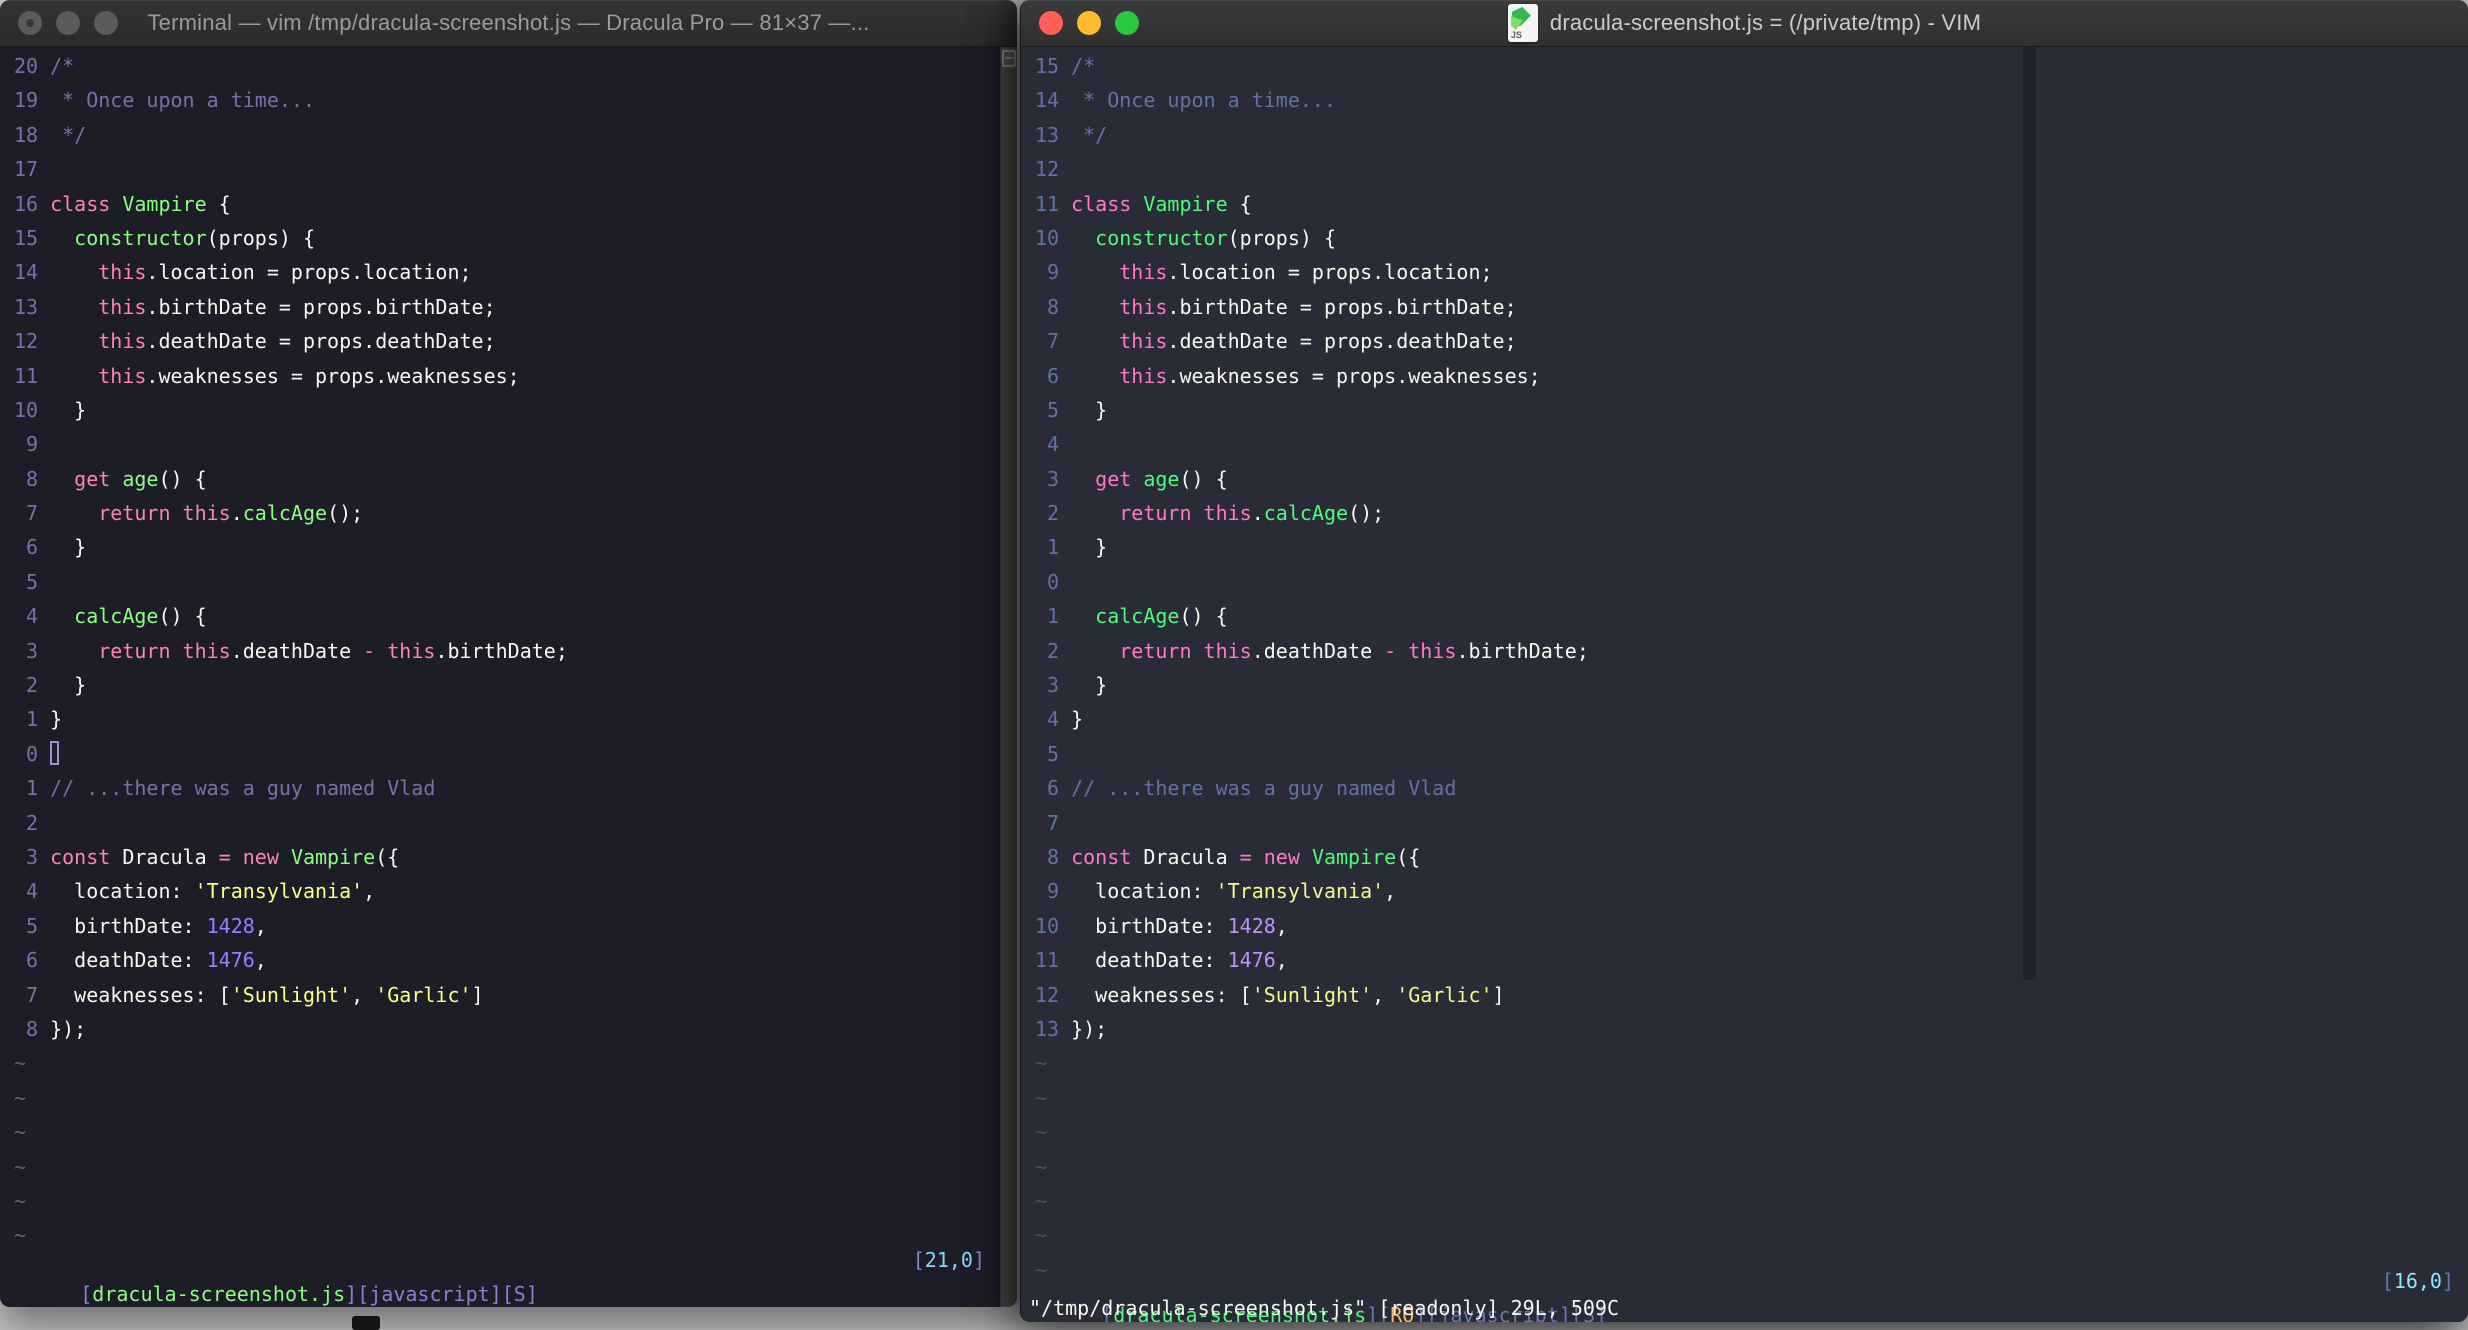  Describe the element at coordinates (508, 1029) in the screenshot. I see `code-line: 8});` at that location.